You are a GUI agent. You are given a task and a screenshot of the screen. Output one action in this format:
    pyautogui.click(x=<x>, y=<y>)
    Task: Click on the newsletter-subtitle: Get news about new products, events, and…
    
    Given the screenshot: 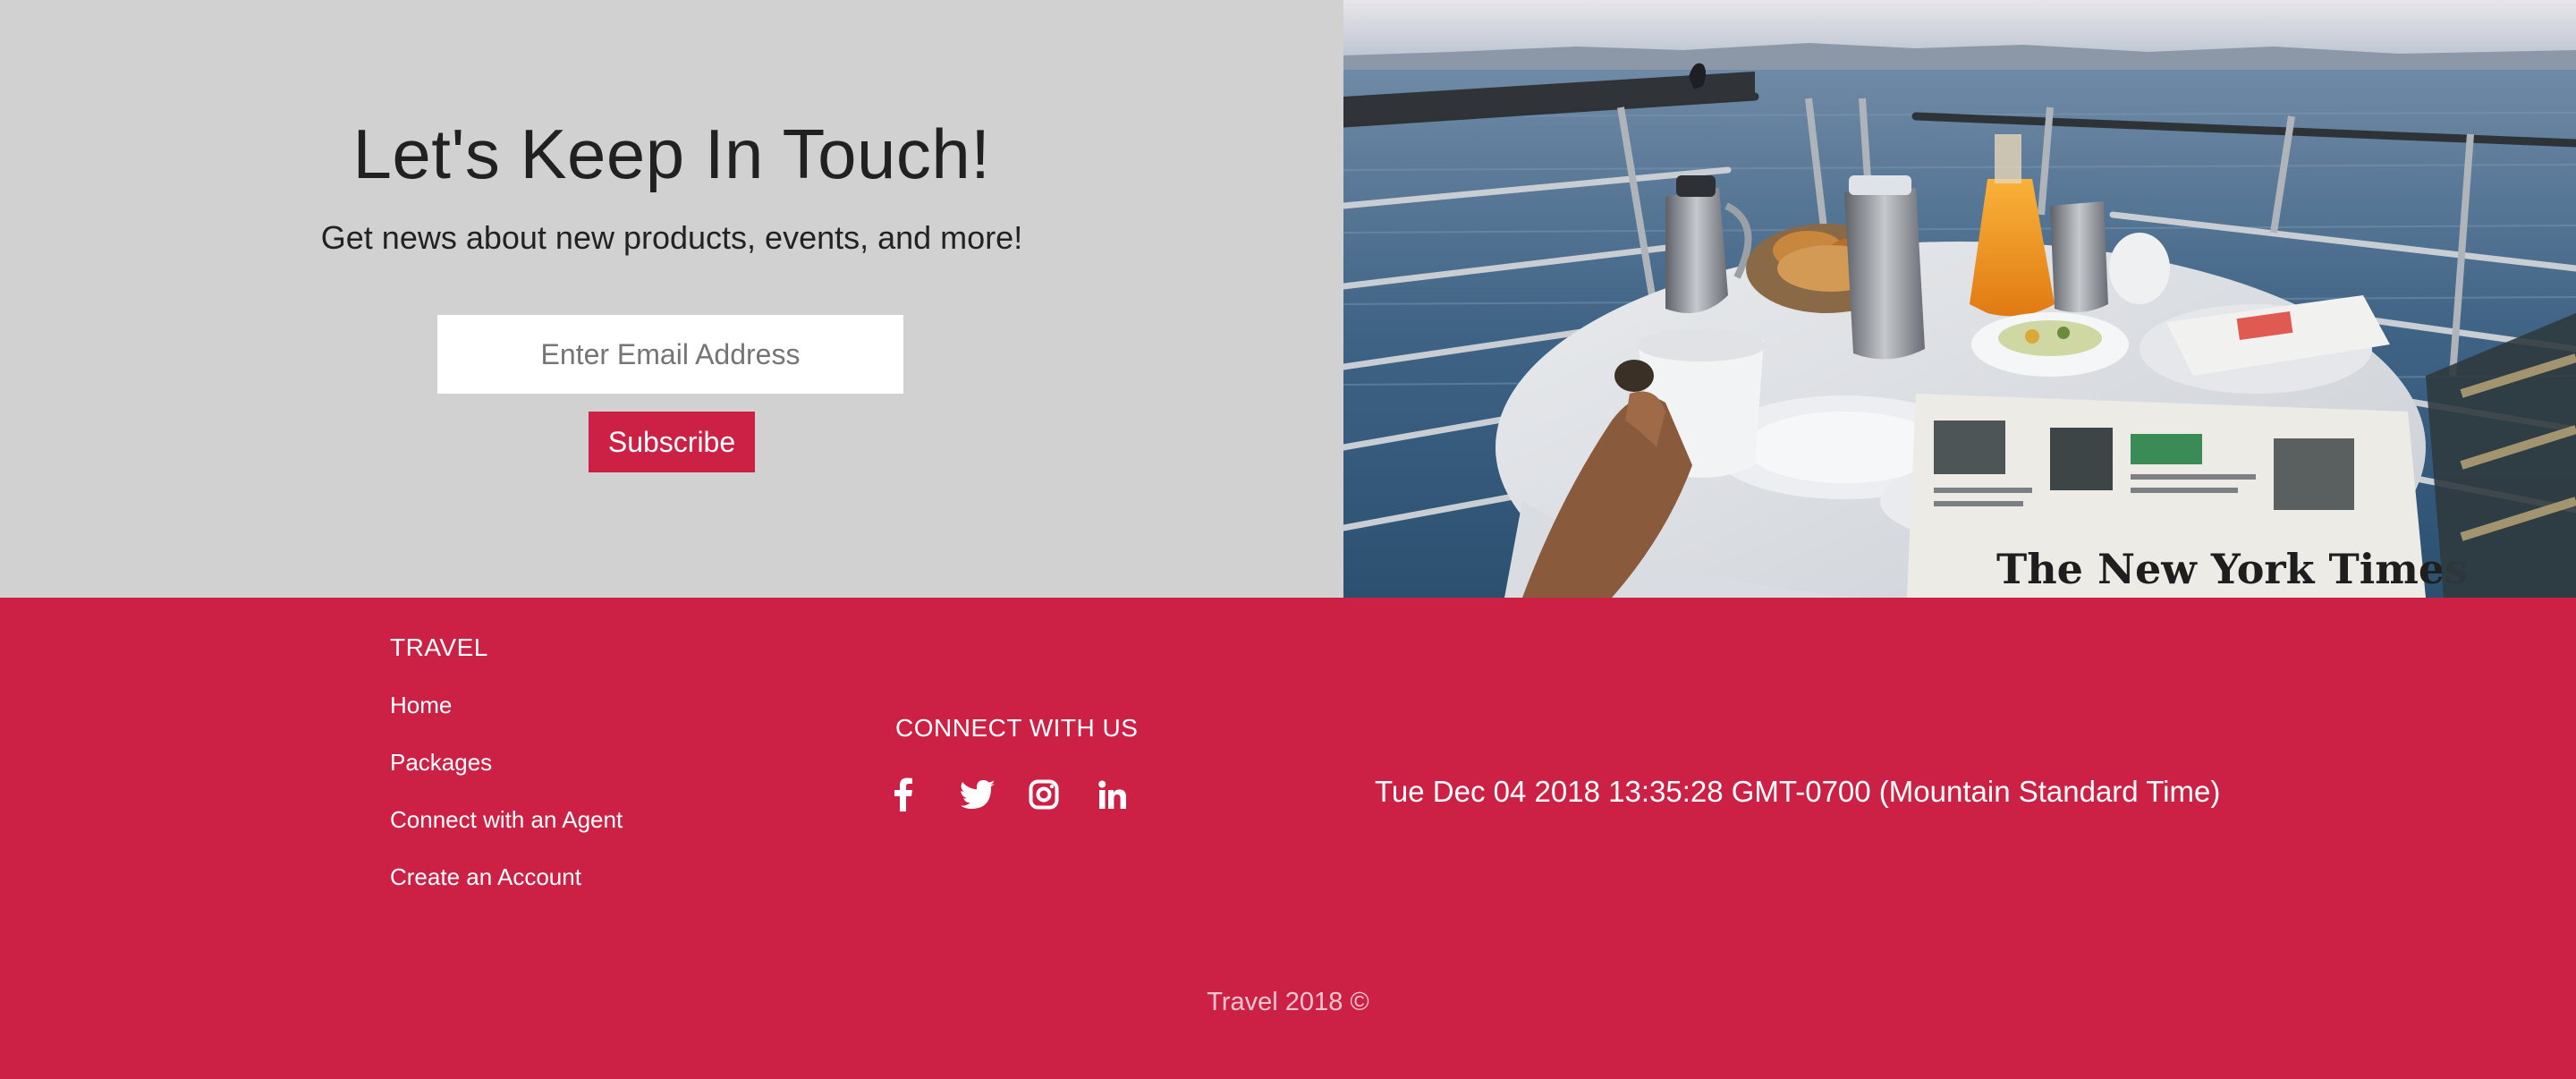 What is the action you would take?
    pyautogui.click(x=671, y=237)
    